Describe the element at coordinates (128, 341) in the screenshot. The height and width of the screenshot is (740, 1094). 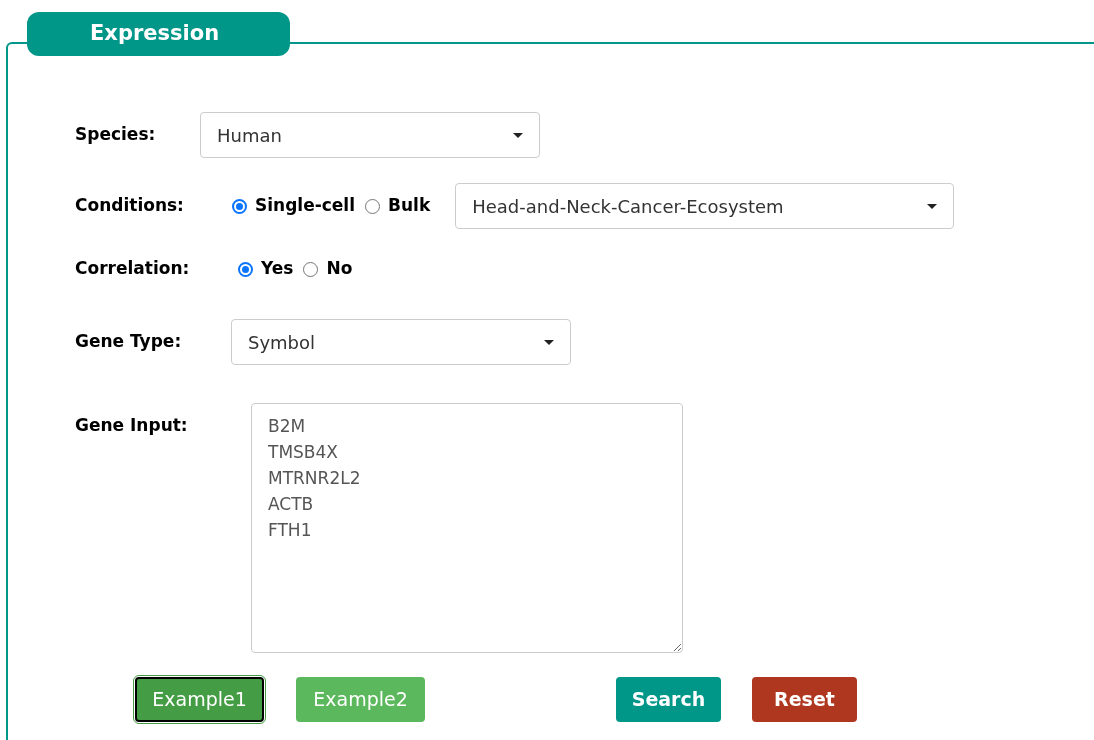
I see `field-label: Gene Type:` at that location.